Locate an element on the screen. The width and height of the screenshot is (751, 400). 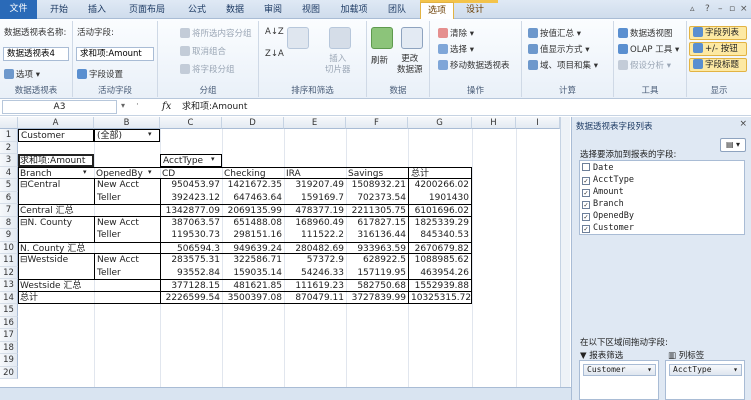
row-header: 19 is located at coordinates (9, 360).